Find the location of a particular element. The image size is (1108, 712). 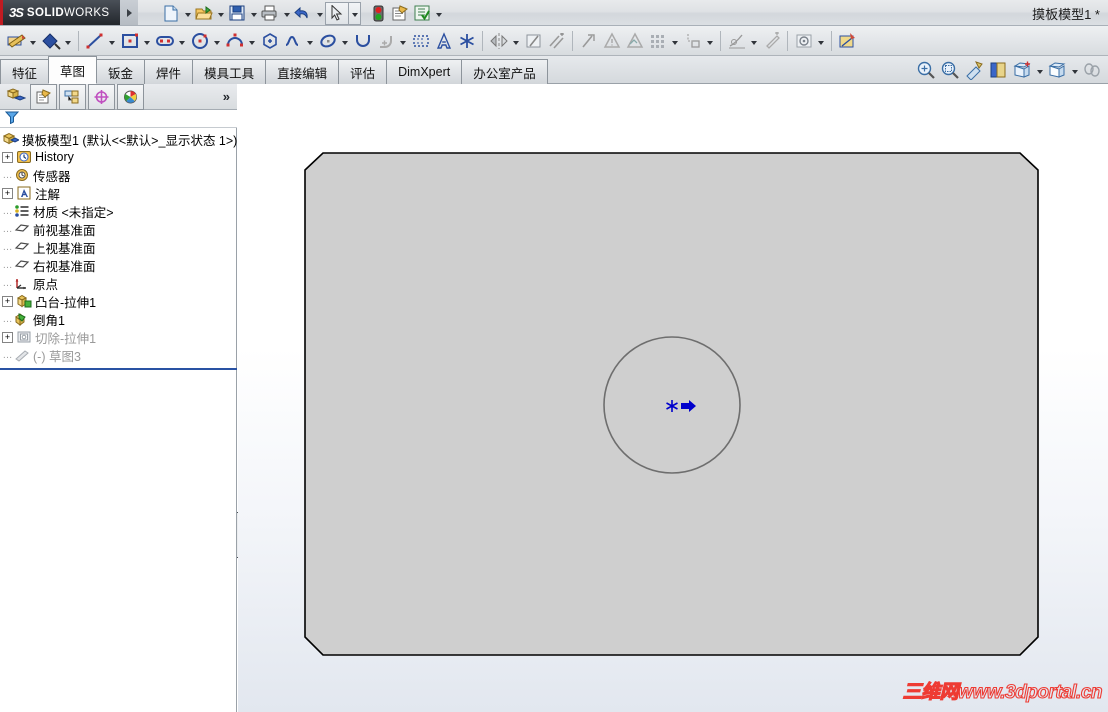

select-button is located at coordinates (337, 13).